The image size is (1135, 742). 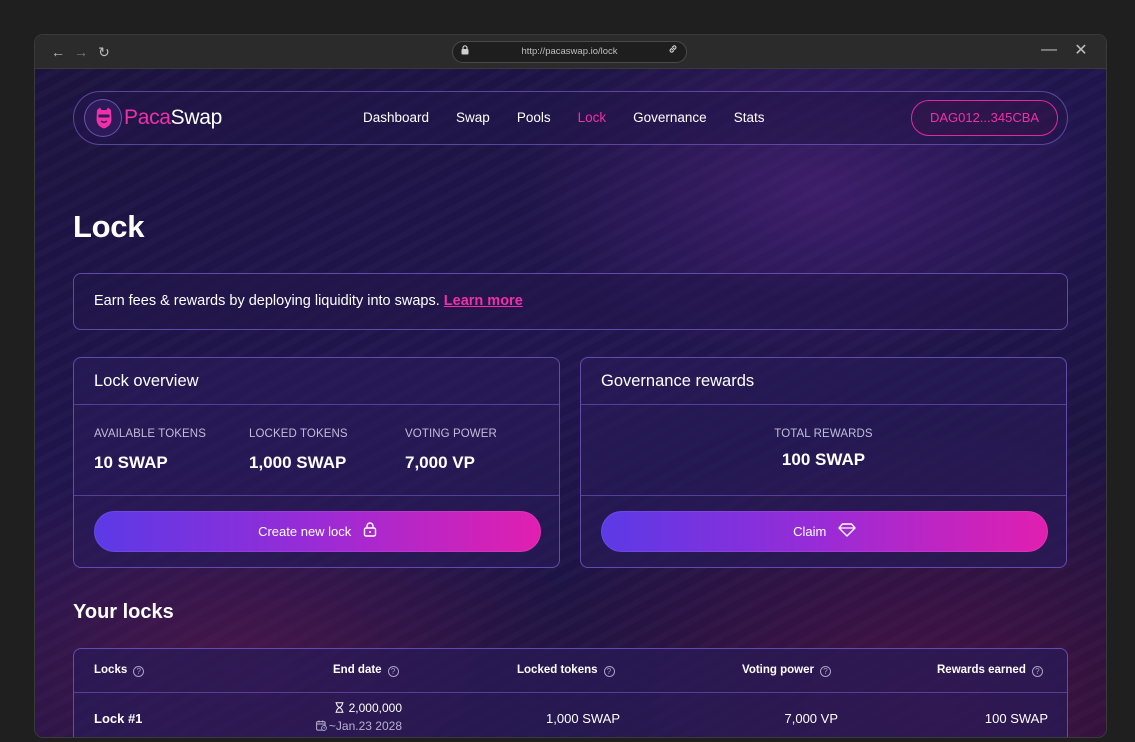 What do you see at coordinates (451, 450) in the screenshot?
I see `voting-power-stat: VOTING POWER 7,000 VP` at bounding box center [451, 450].